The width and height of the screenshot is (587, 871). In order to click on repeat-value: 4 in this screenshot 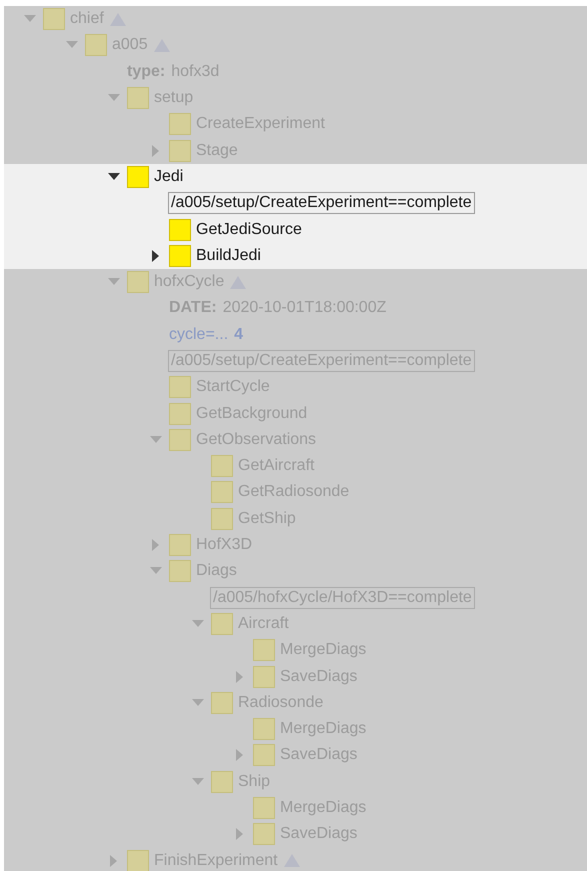, I will do `click(239, 335)`.